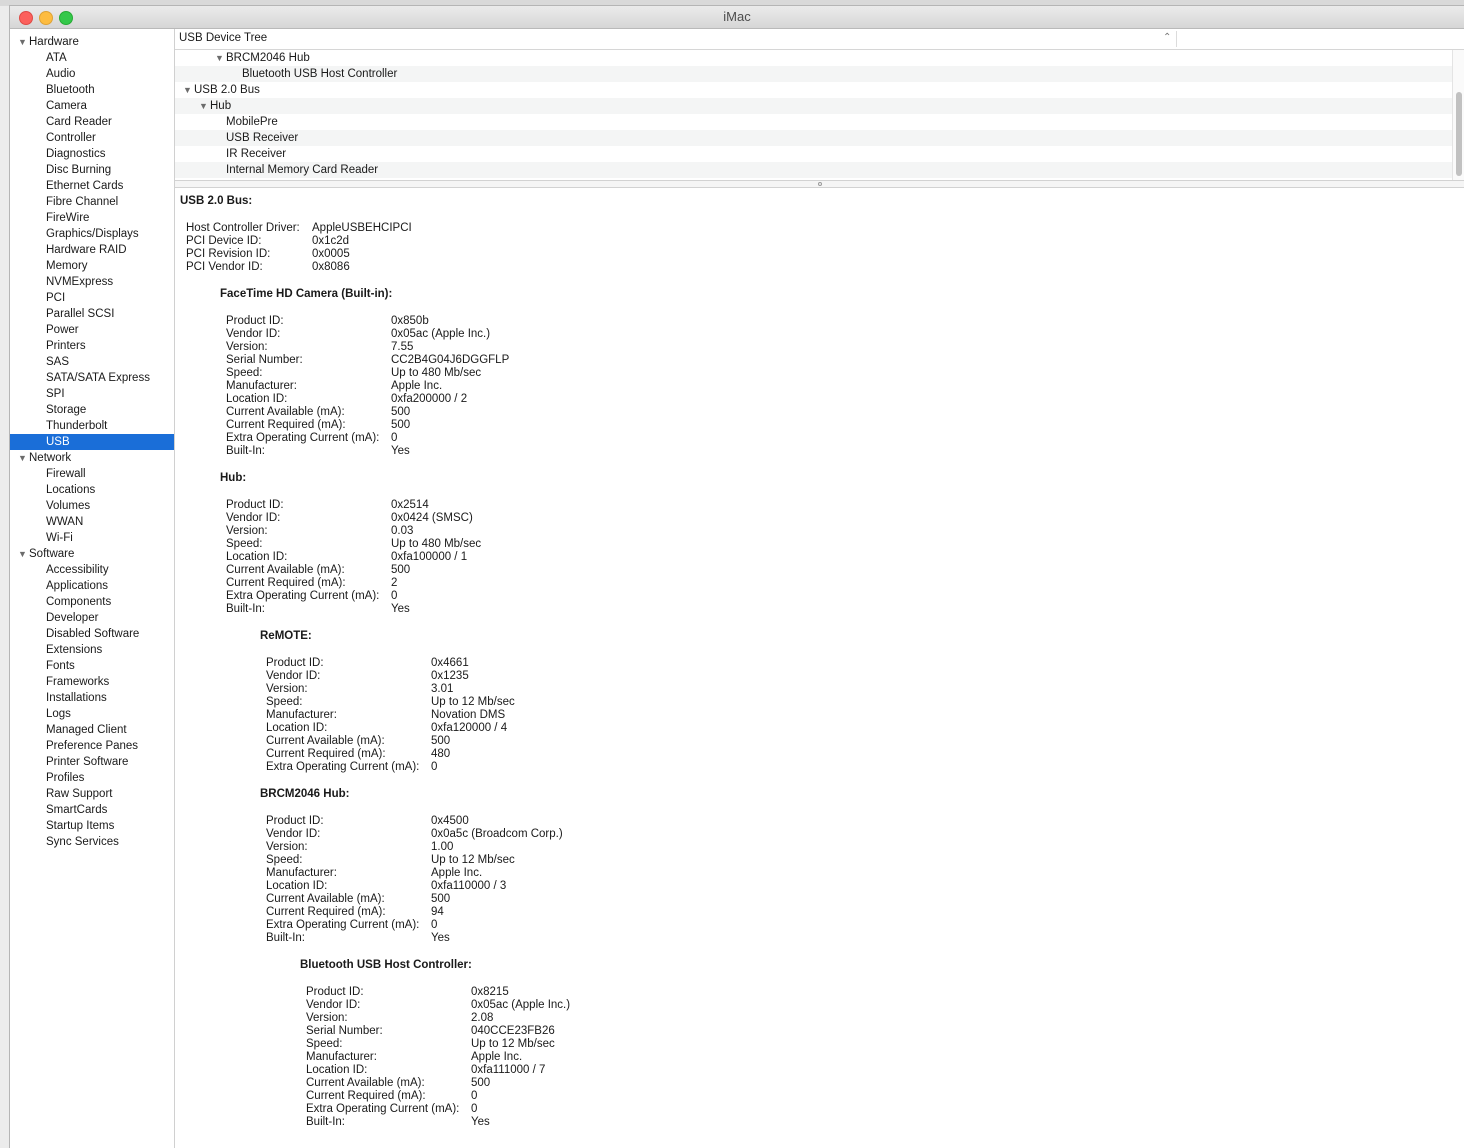  I want to click on sidebar-item: FireWire, so click(92, 218).